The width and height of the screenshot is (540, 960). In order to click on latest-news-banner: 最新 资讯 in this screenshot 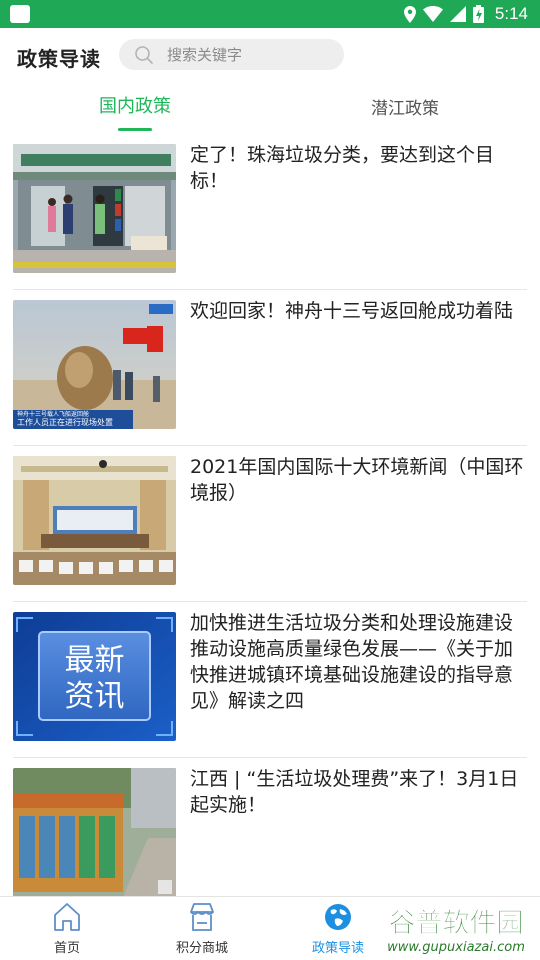, I will do `click(94, 676)`.